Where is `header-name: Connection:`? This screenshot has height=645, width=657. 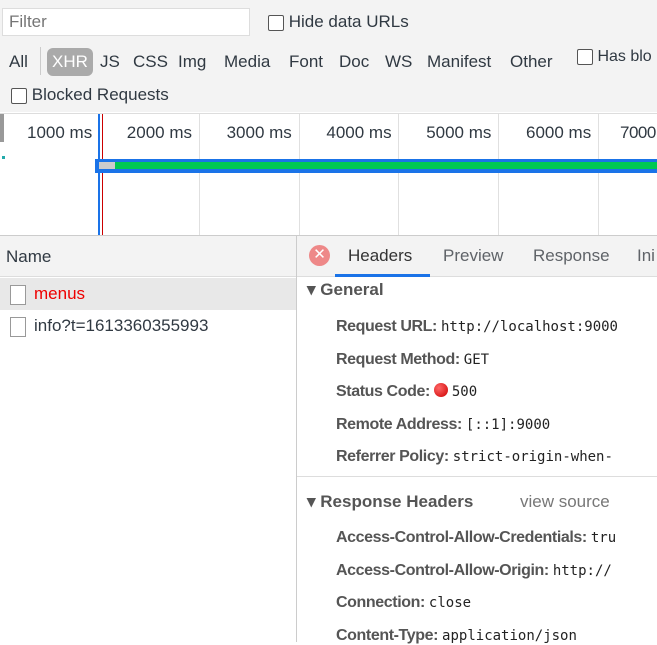 header-name: Connection: is located at coordinates (380, 602).